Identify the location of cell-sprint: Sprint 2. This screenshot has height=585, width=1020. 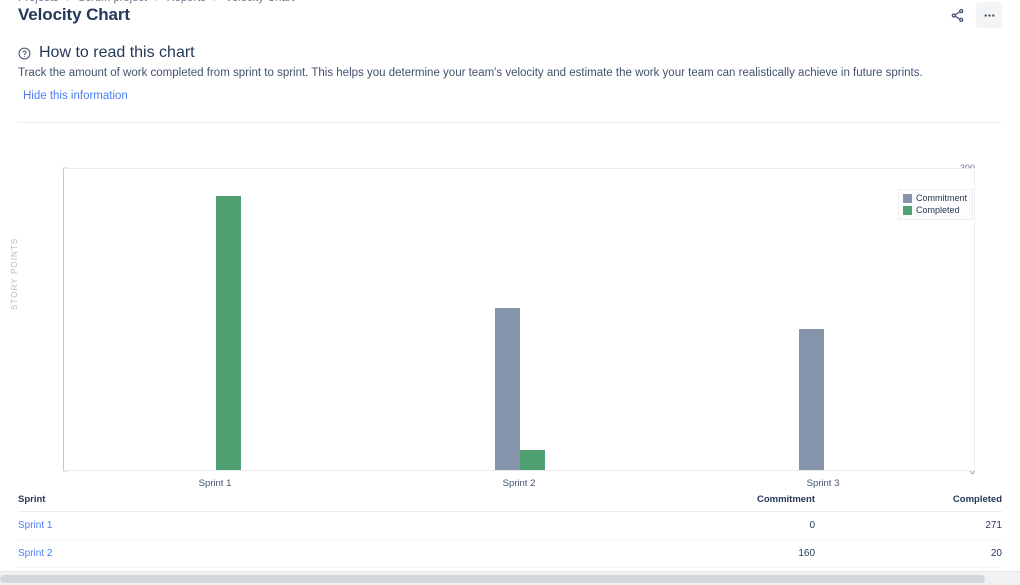
(323, 553).